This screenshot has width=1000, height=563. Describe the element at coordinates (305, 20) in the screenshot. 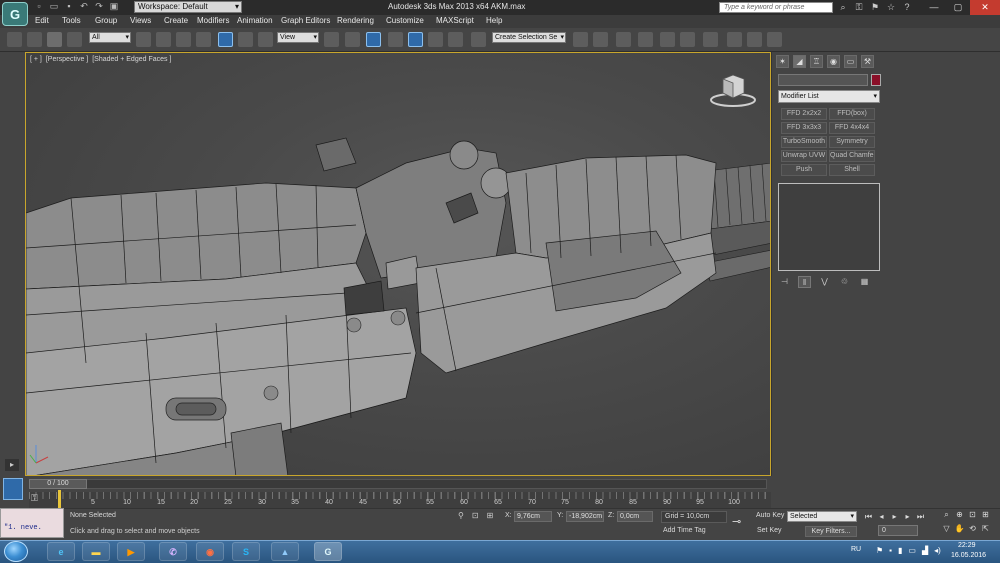

I see `menu-graph-editors: Graph Editors` at that location.